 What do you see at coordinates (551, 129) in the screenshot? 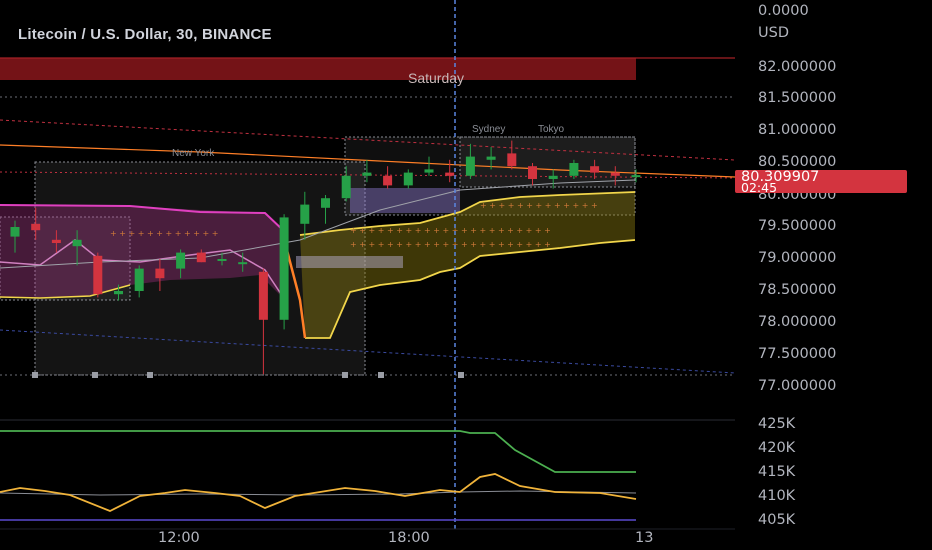
I see `session-label-tokyo: Tokyo` at bounding box center [551, 129].